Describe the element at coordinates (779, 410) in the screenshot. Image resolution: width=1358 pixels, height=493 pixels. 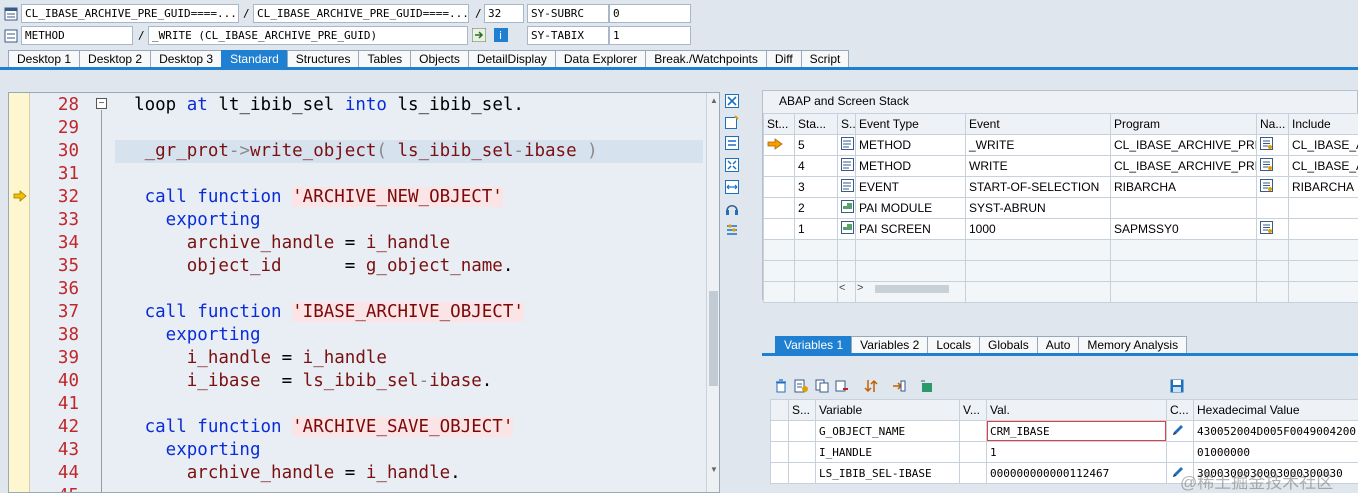
I see `row-selector-header` at that location.